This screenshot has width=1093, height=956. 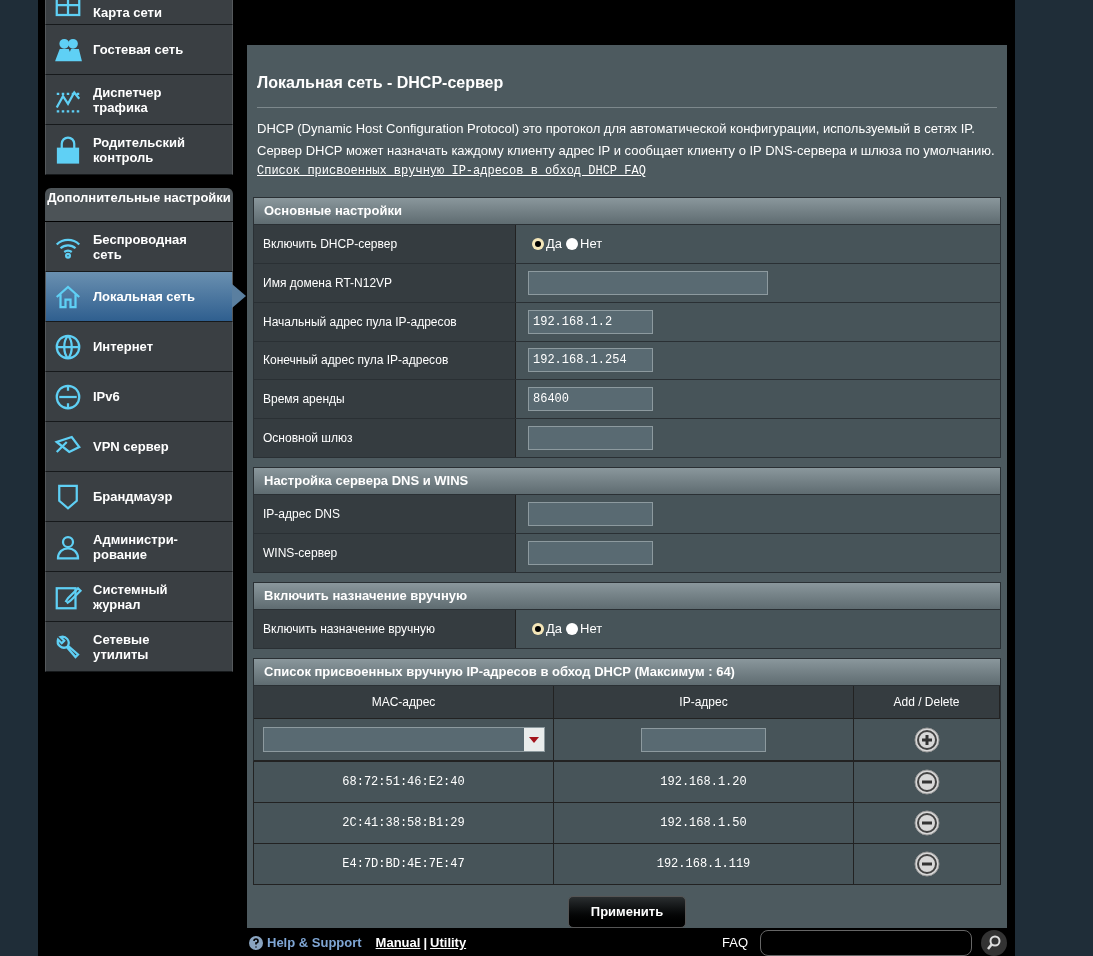 What do you see at coordinates (533, 740) in the screenshot?
I see `dropdown-caret-icon` at bounding box center [533, 740].